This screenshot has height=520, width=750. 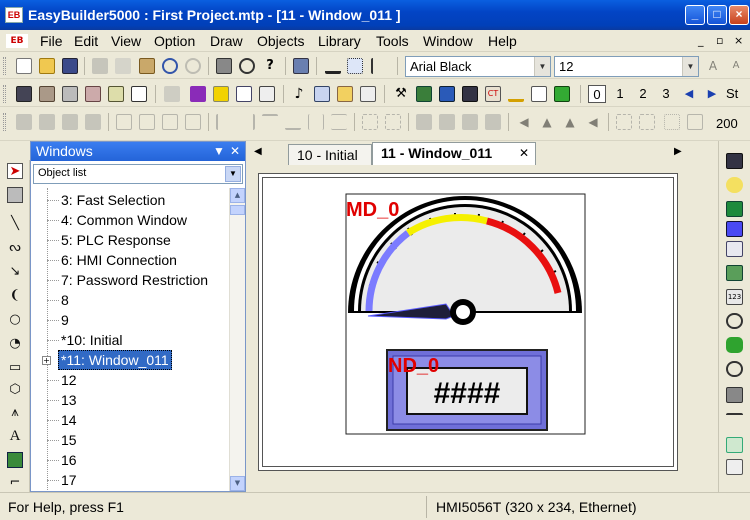 What do you see at coordinates (647, 122) in the screenshot?
I see `select-icon` at bounding box center [647, 122].